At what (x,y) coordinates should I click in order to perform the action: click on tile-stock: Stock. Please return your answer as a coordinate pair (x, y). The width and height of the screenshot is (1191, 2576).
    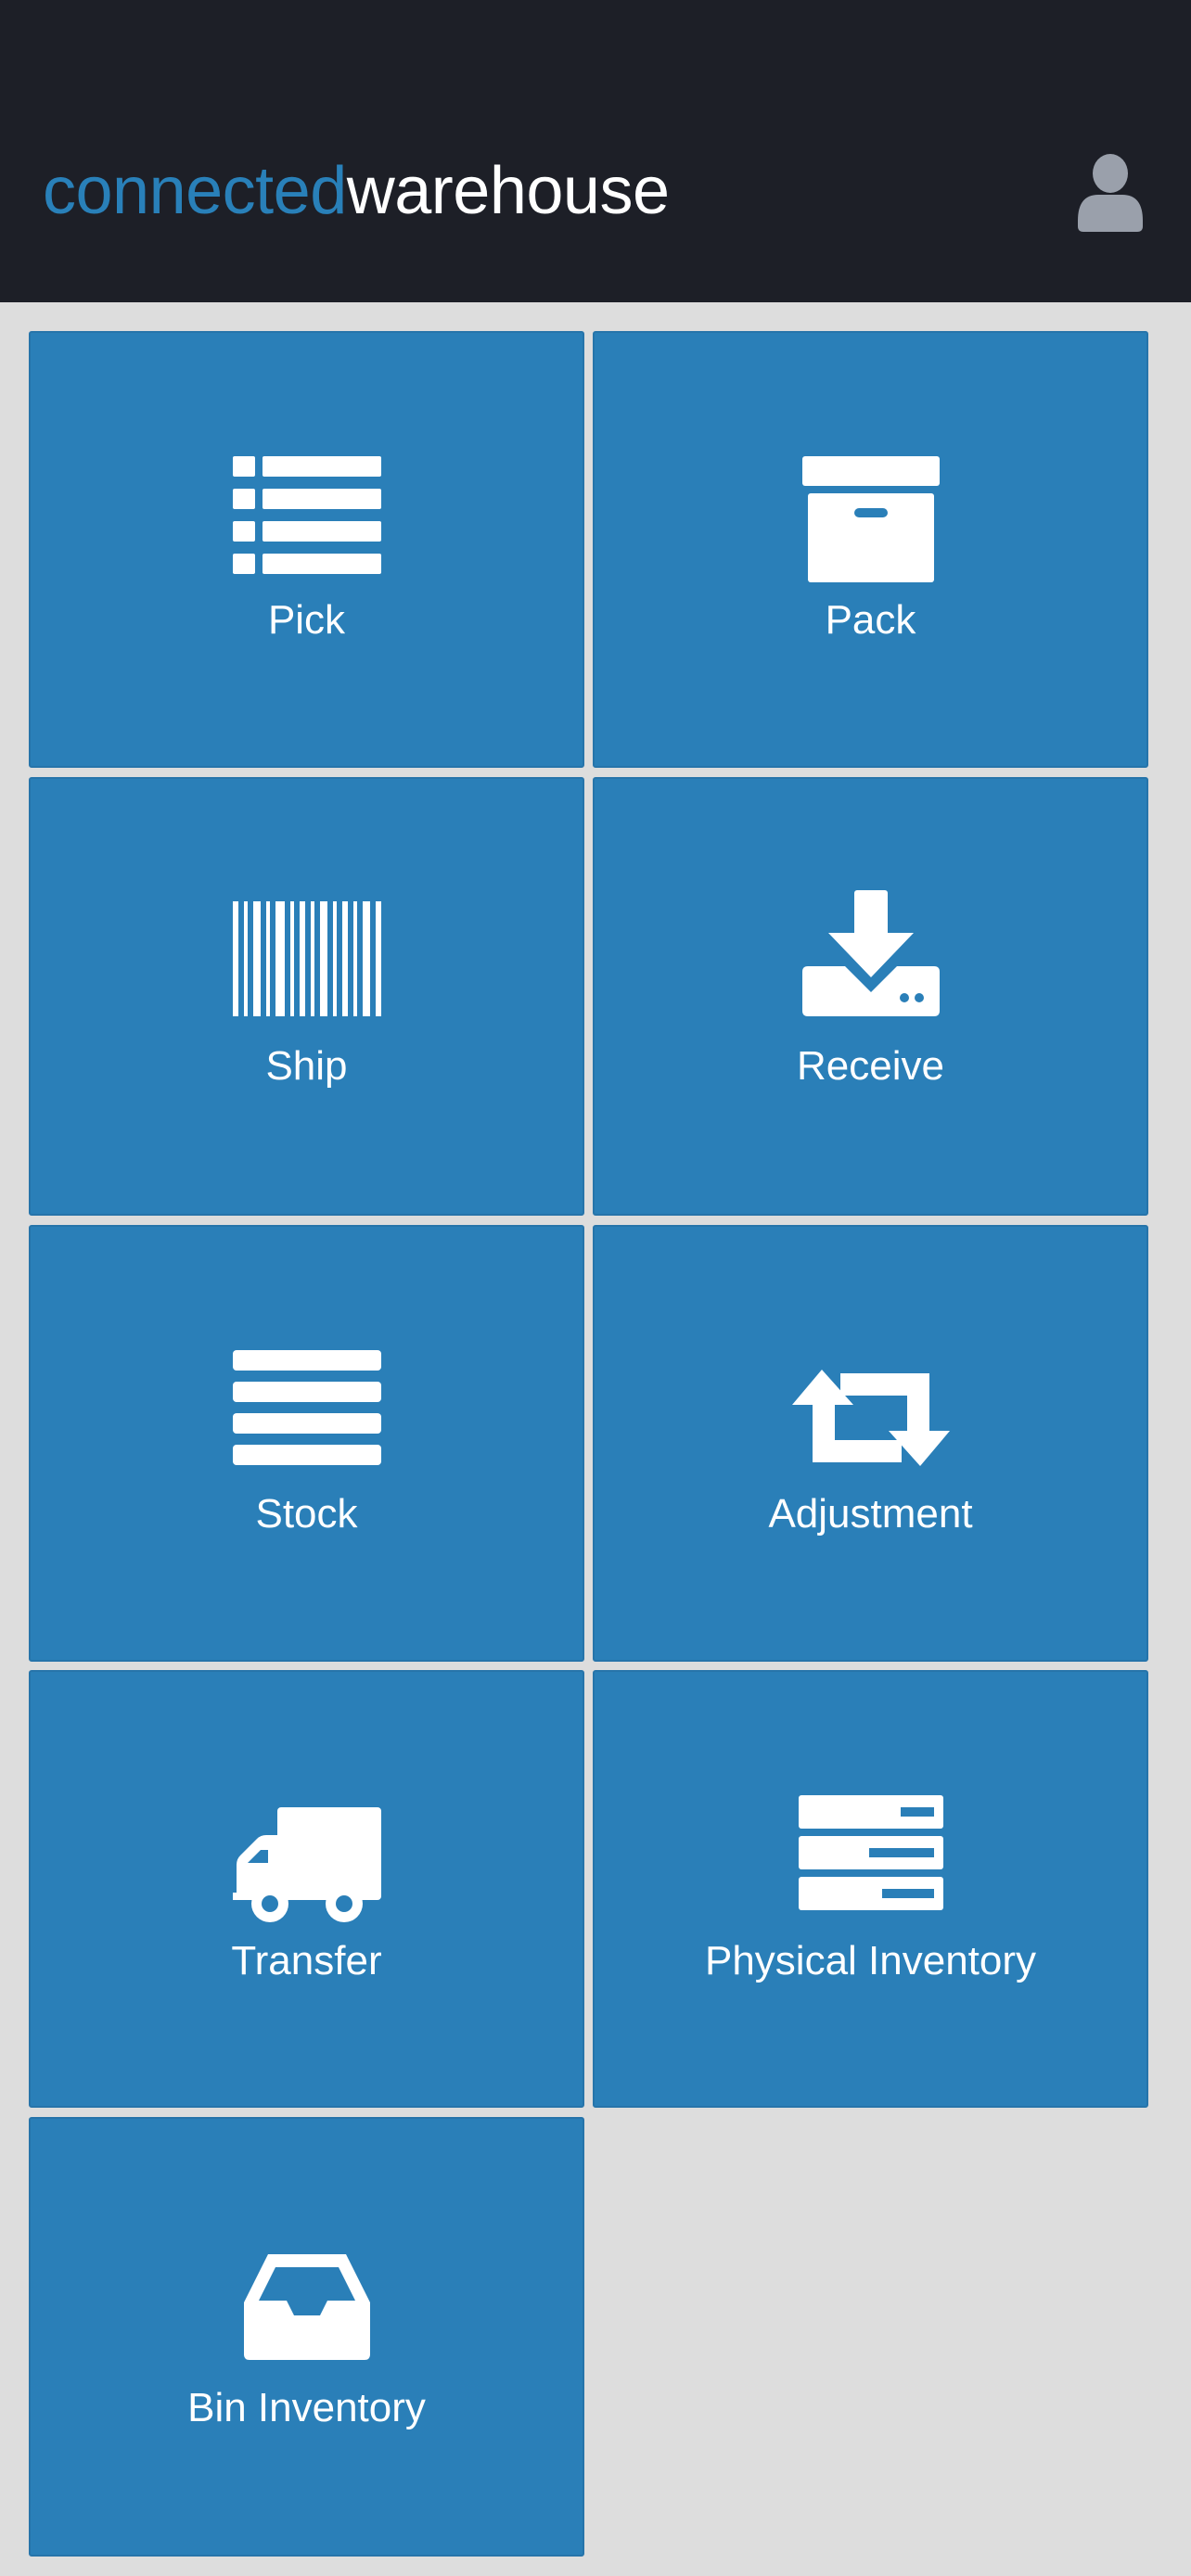
    Looking at the image, I should click on (306, 1444).